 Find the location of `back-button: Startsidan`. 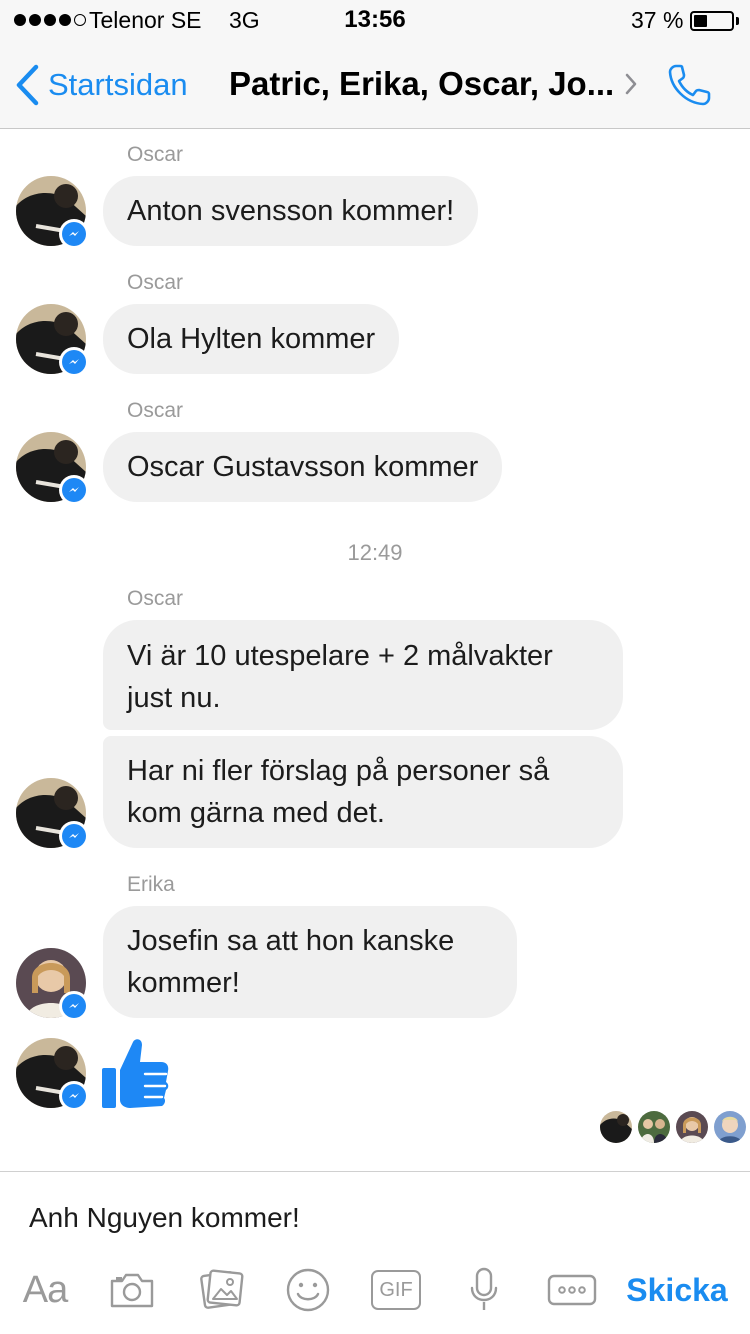

back-button: Startsidan is located at coordinates (101, 85).